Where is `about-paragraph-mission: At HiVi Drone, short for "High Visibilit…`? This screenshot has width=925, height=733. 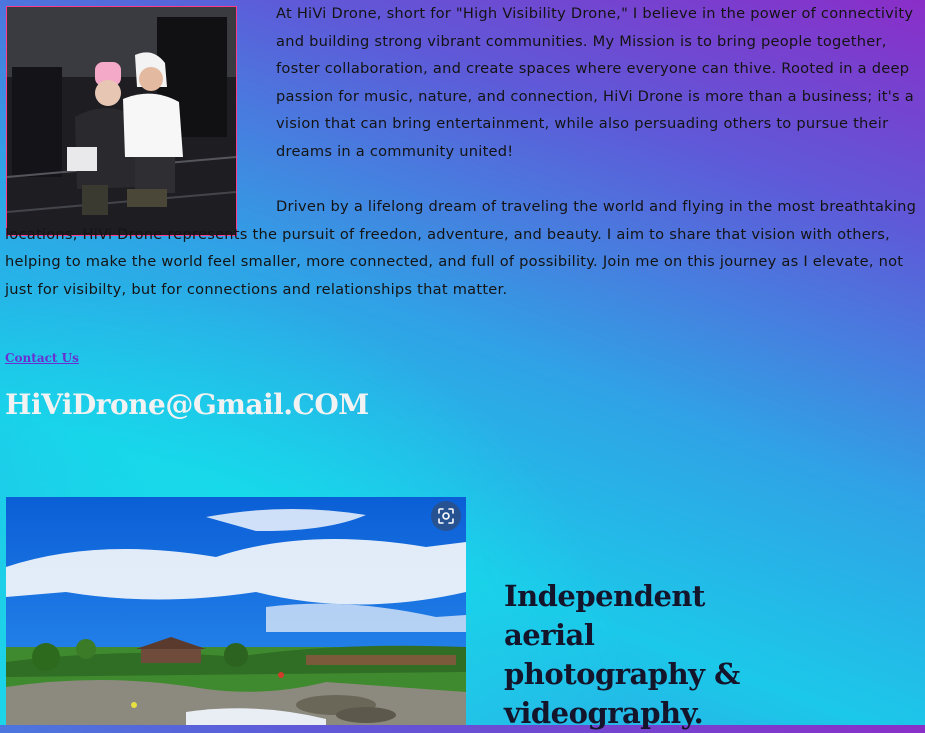 about-paragraph-mission: At HiVi Drone, short for "High Visibilit… is located at coordinates (595, 82).